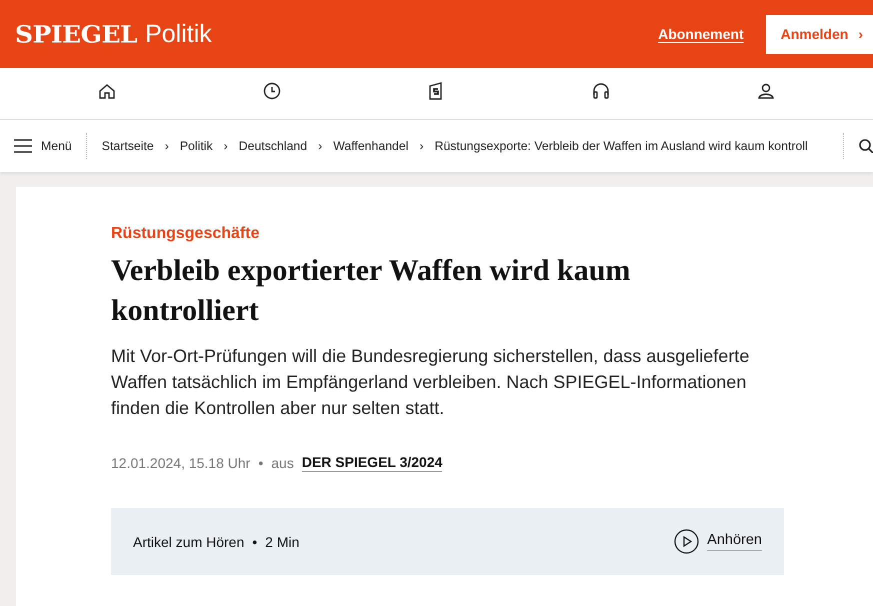  I want to click on breadcrumb-link: Rüstungsexporte: Verbleib der Waffen im Ausland wird kaum kontroll, so click(621, 146).